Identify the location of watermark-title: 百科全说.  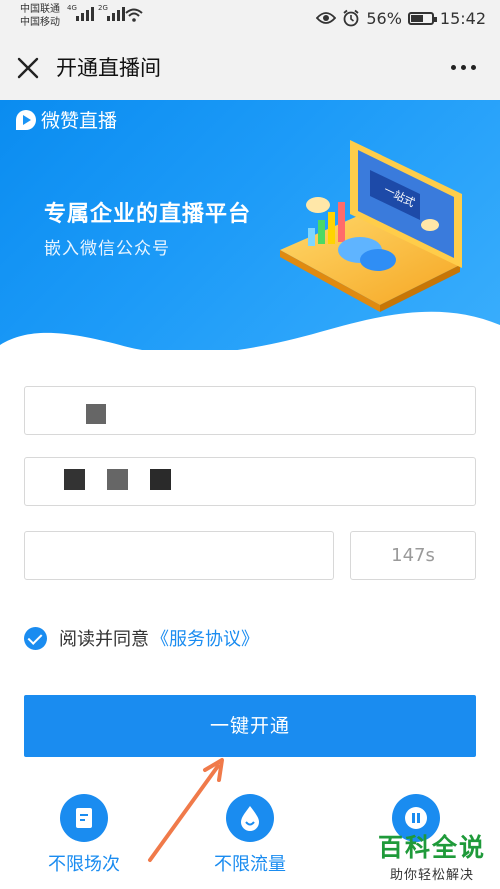
(431, 847).